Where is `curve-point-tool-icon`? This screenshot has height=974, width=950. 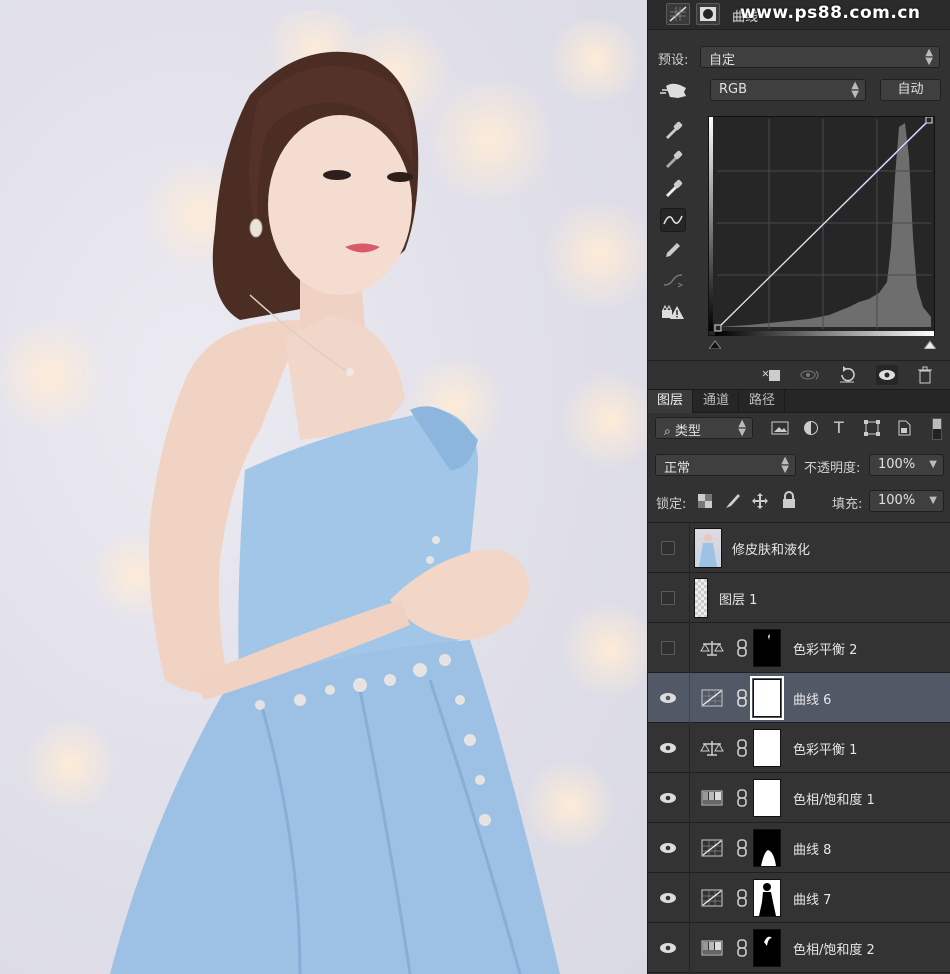 curve-point-tool-icon is located at coordinates (673, 220).